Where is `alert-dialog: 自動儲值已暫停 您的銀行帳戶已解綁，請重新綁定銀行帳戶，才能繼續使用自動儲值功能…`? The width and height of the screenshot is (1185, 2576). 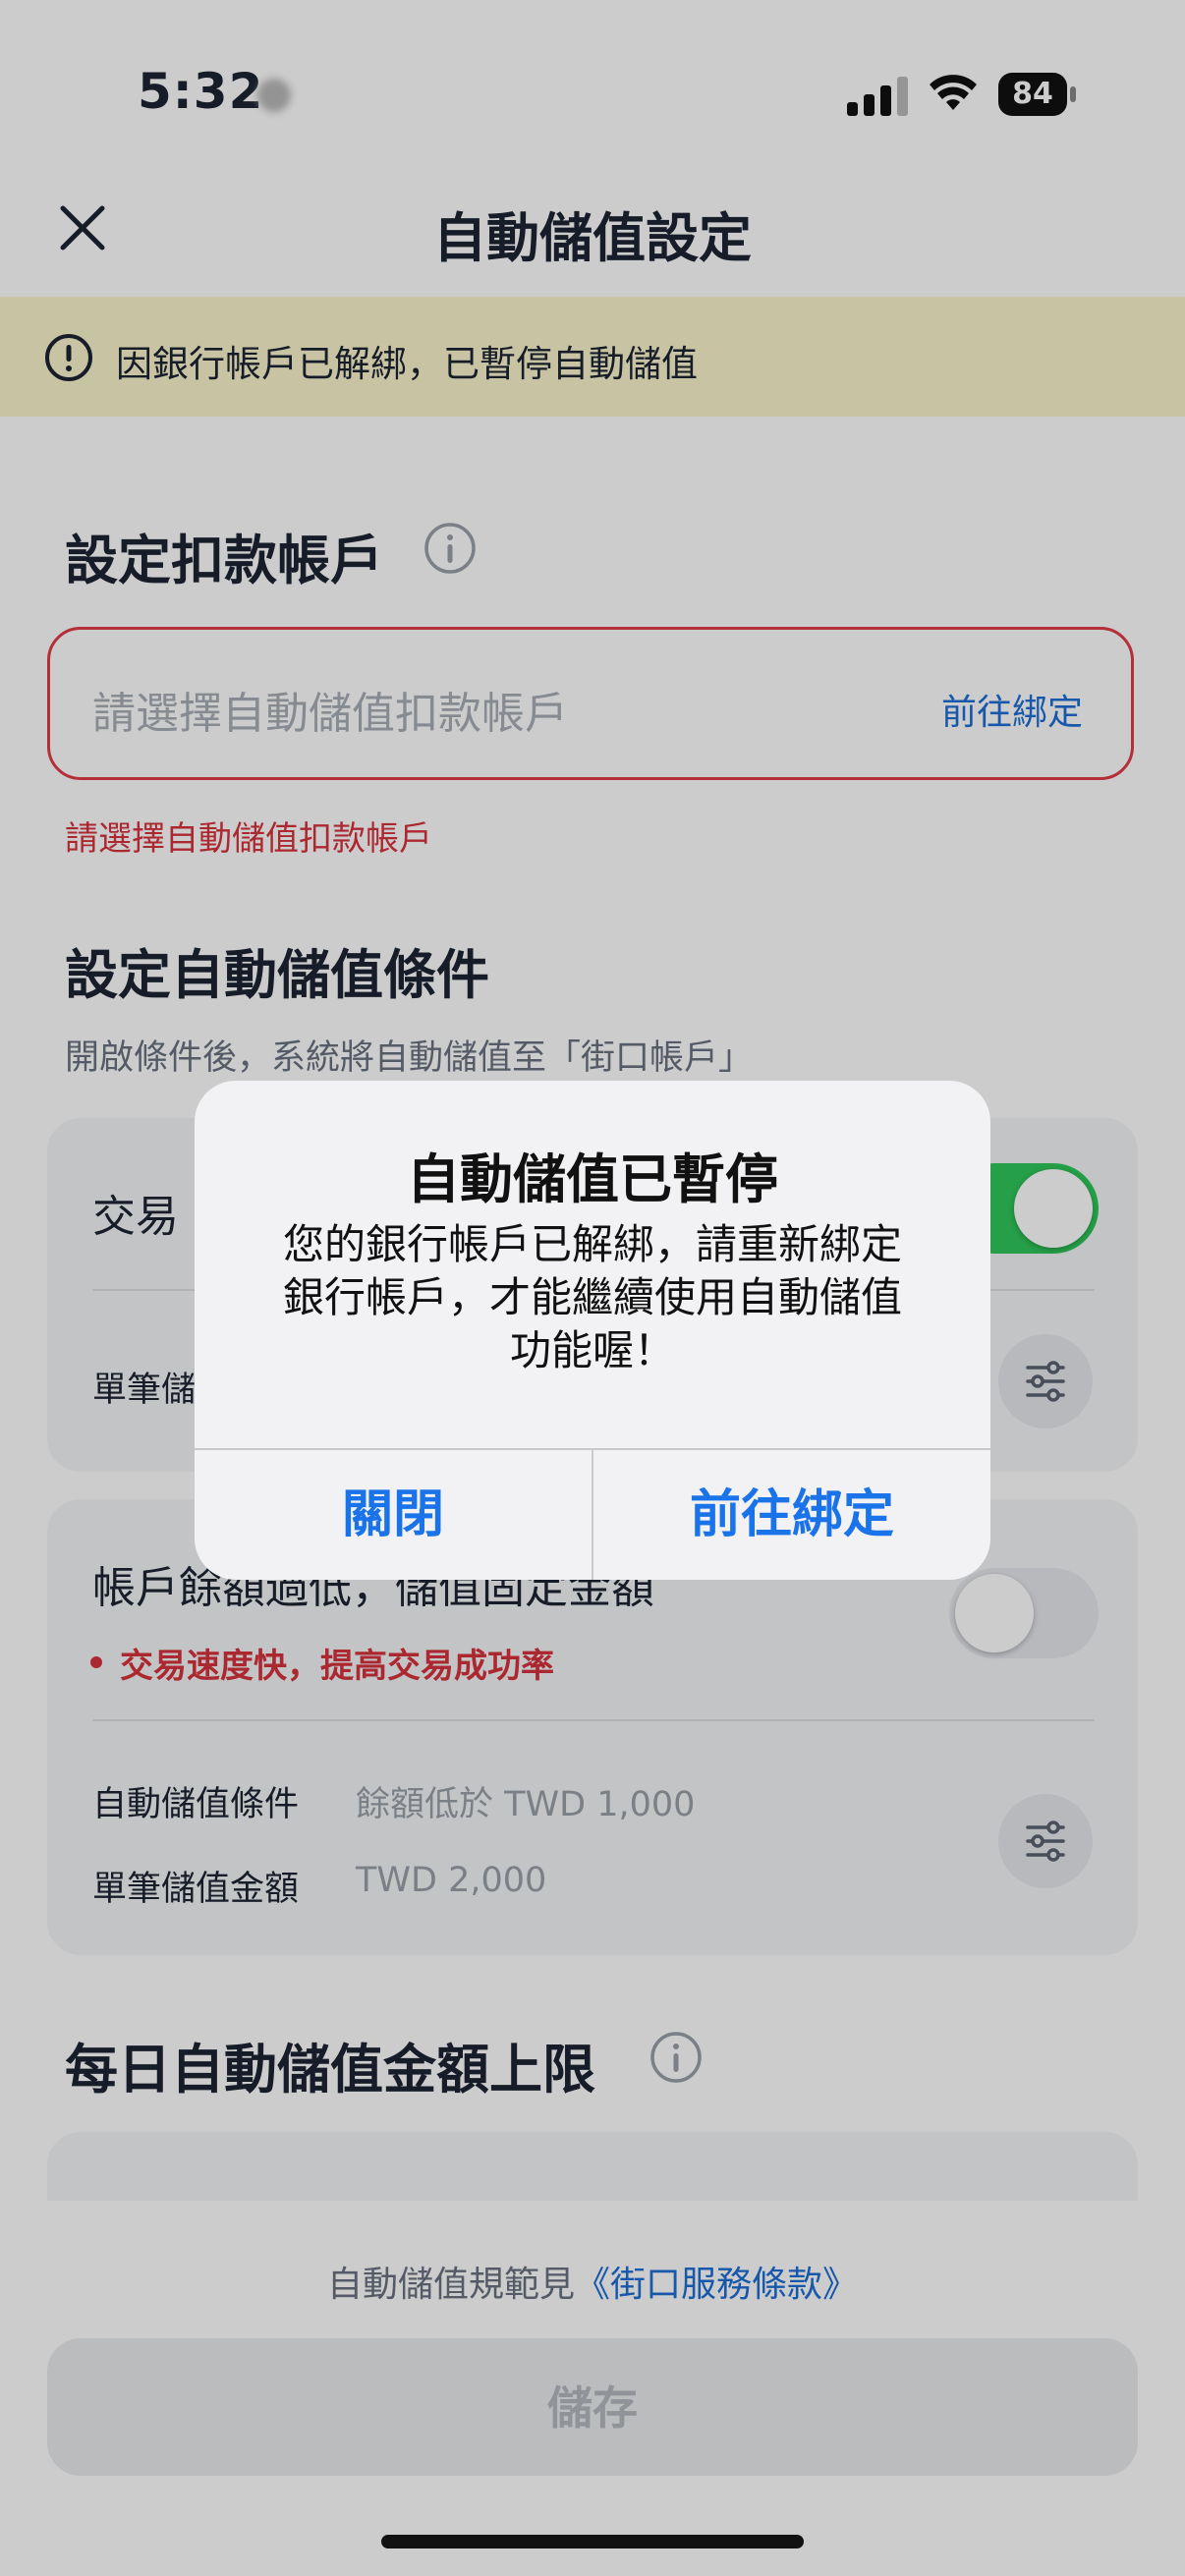
alert-dialog: 自動儲值已暫停 您的銀行帳戶已解綁，請重新綁定銀行帳戶，才能繼續使用自動儲值功能… is located at coordinates (592, 1330).